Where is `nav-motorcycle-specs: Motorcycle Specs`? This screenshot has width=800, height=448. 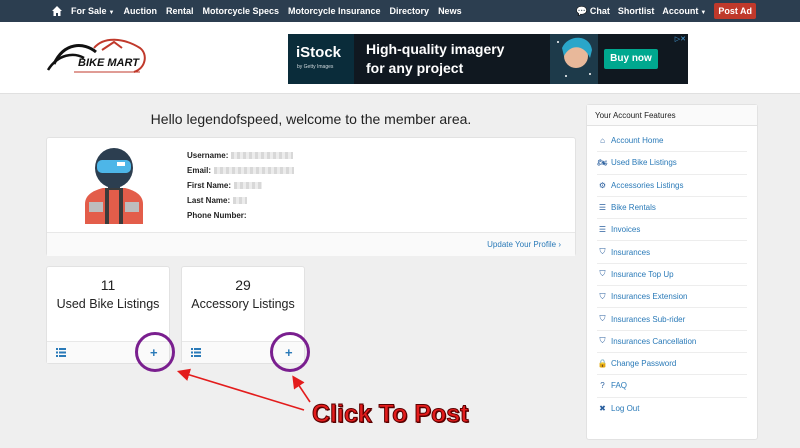
nav-motorcycle-specs: Motorcycle Specs is located at coordinates (240, 11).